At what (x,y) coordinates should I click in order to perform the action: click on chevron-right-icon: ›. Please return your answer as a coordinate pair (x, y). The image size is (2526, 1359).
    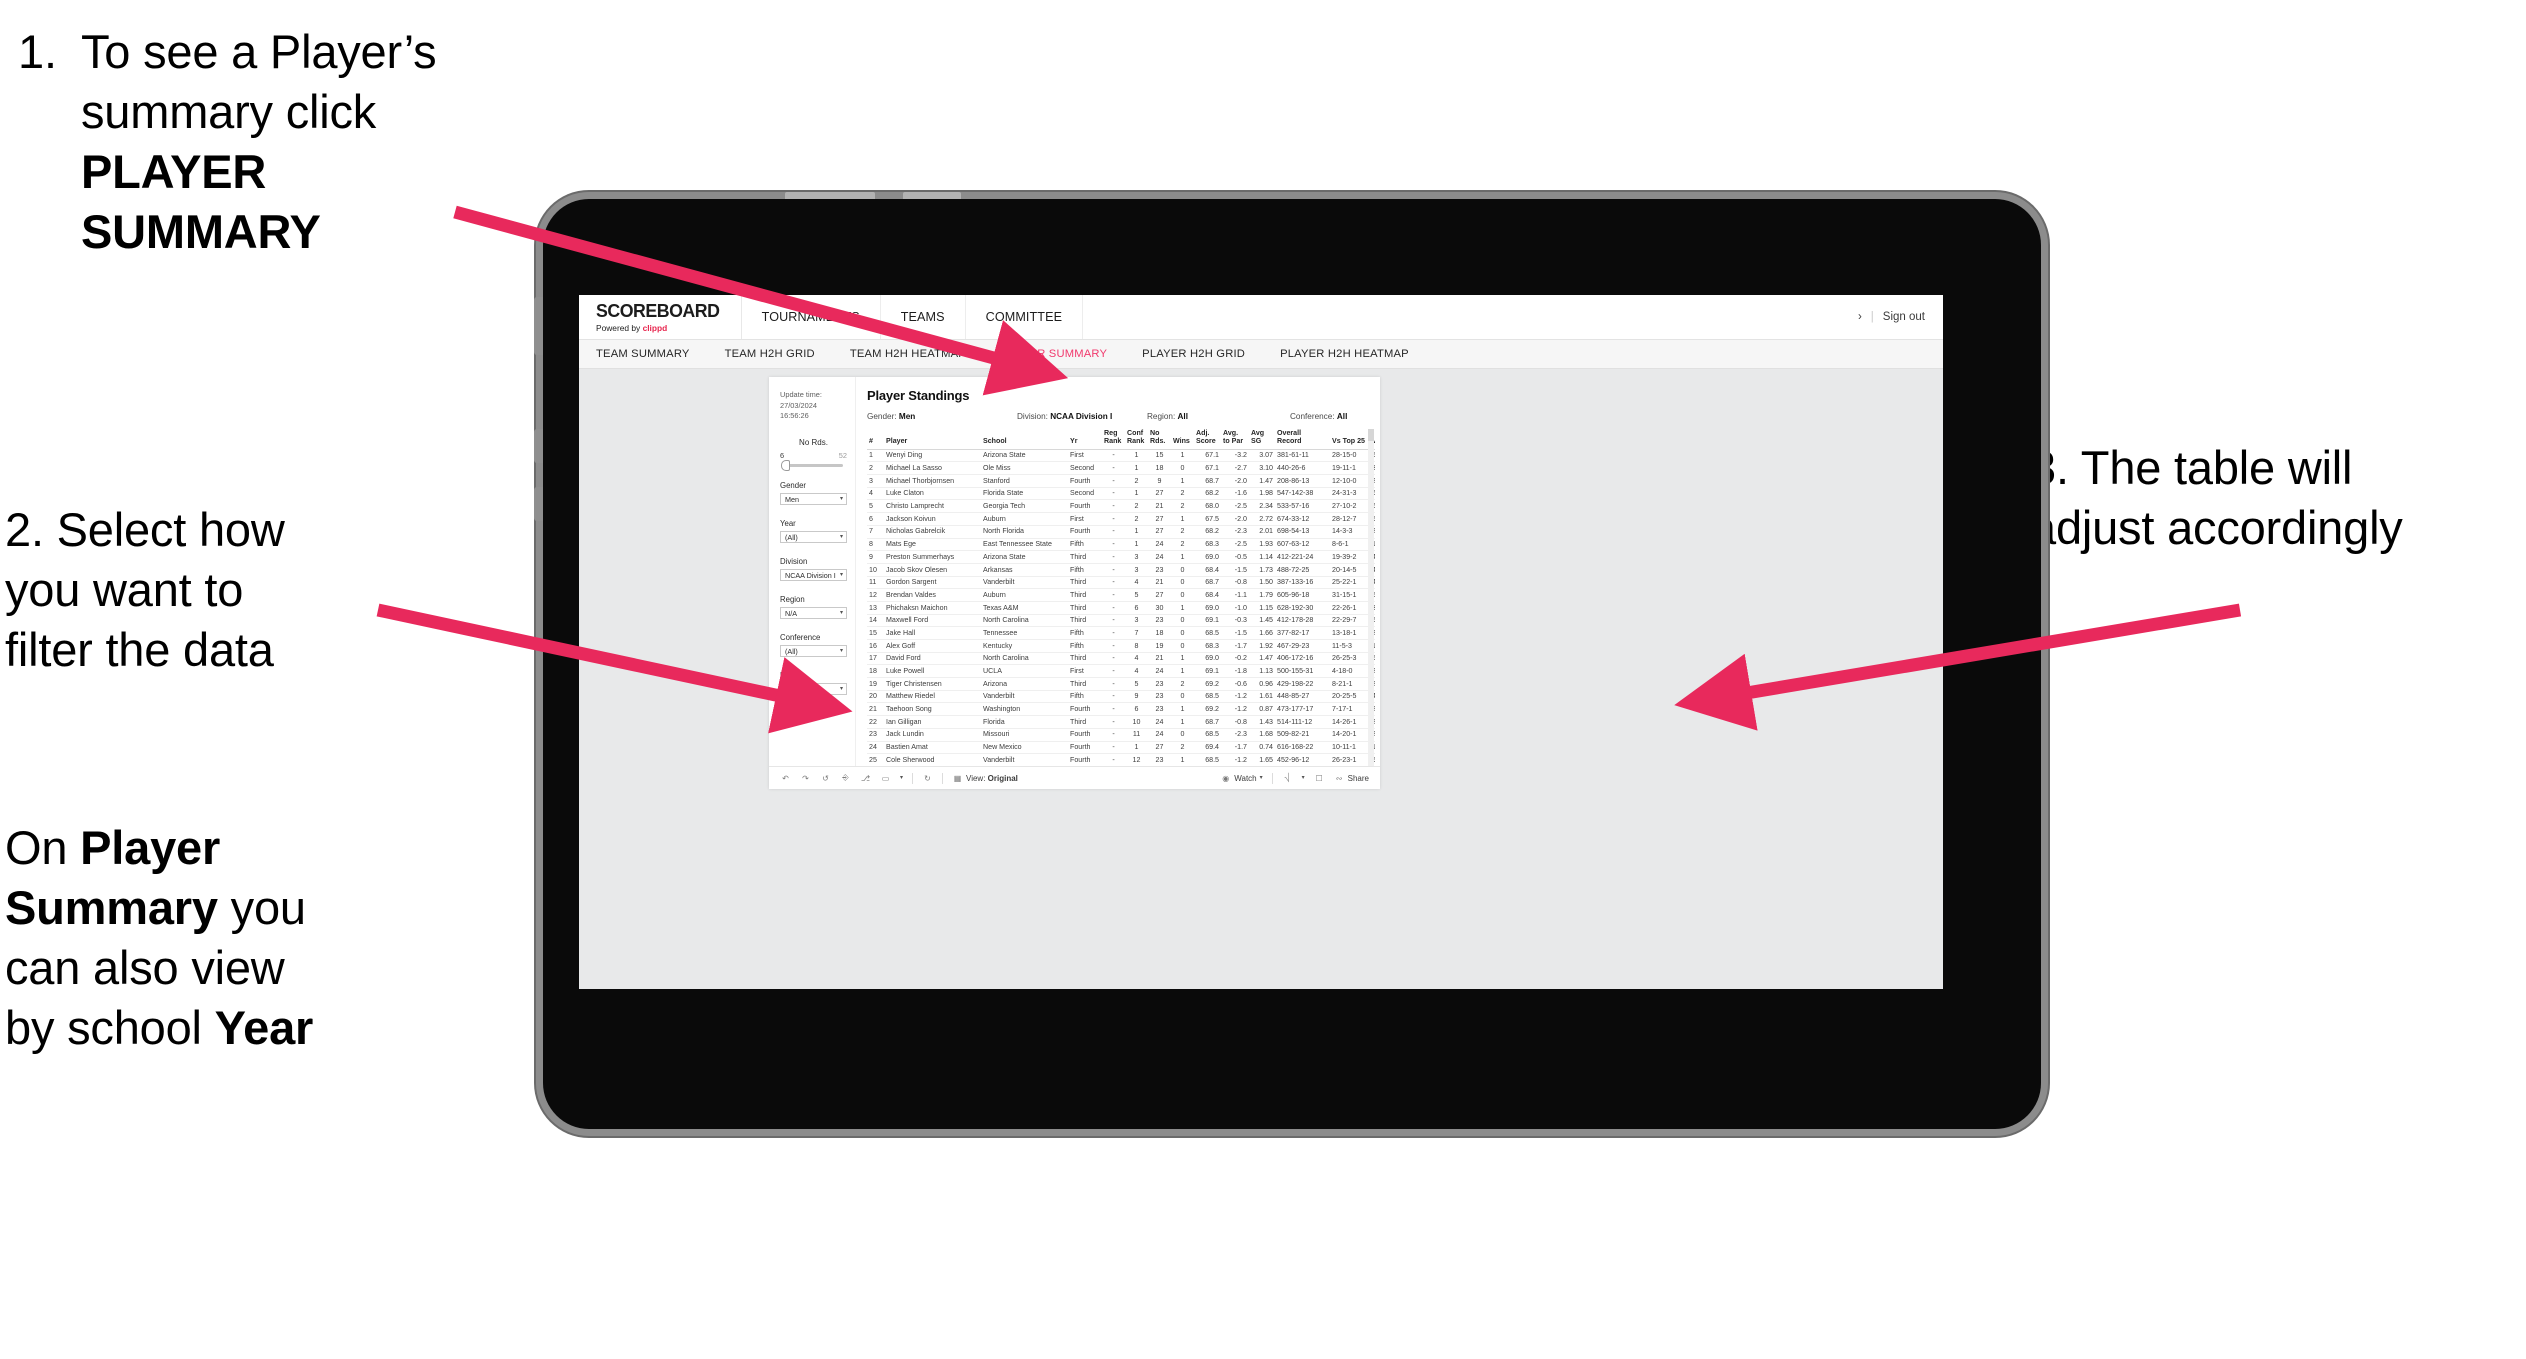
    Looking at the image, I should click on (1860, 317).